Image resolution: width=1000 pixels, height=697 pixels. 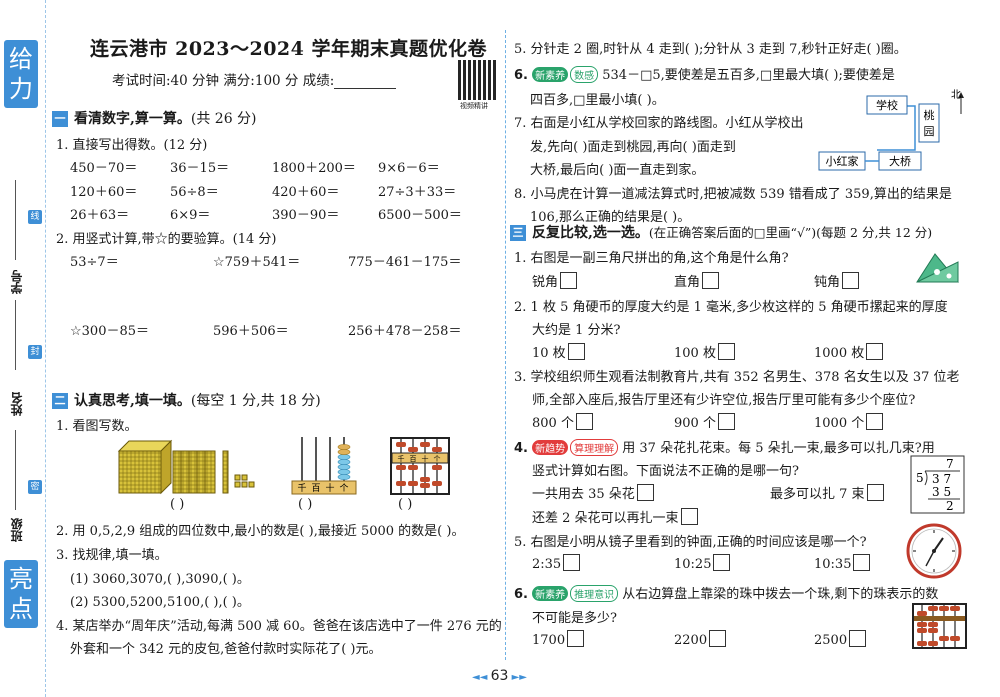 I want to click on calc-item: 56÷8＝, so click(x=194, y=192).